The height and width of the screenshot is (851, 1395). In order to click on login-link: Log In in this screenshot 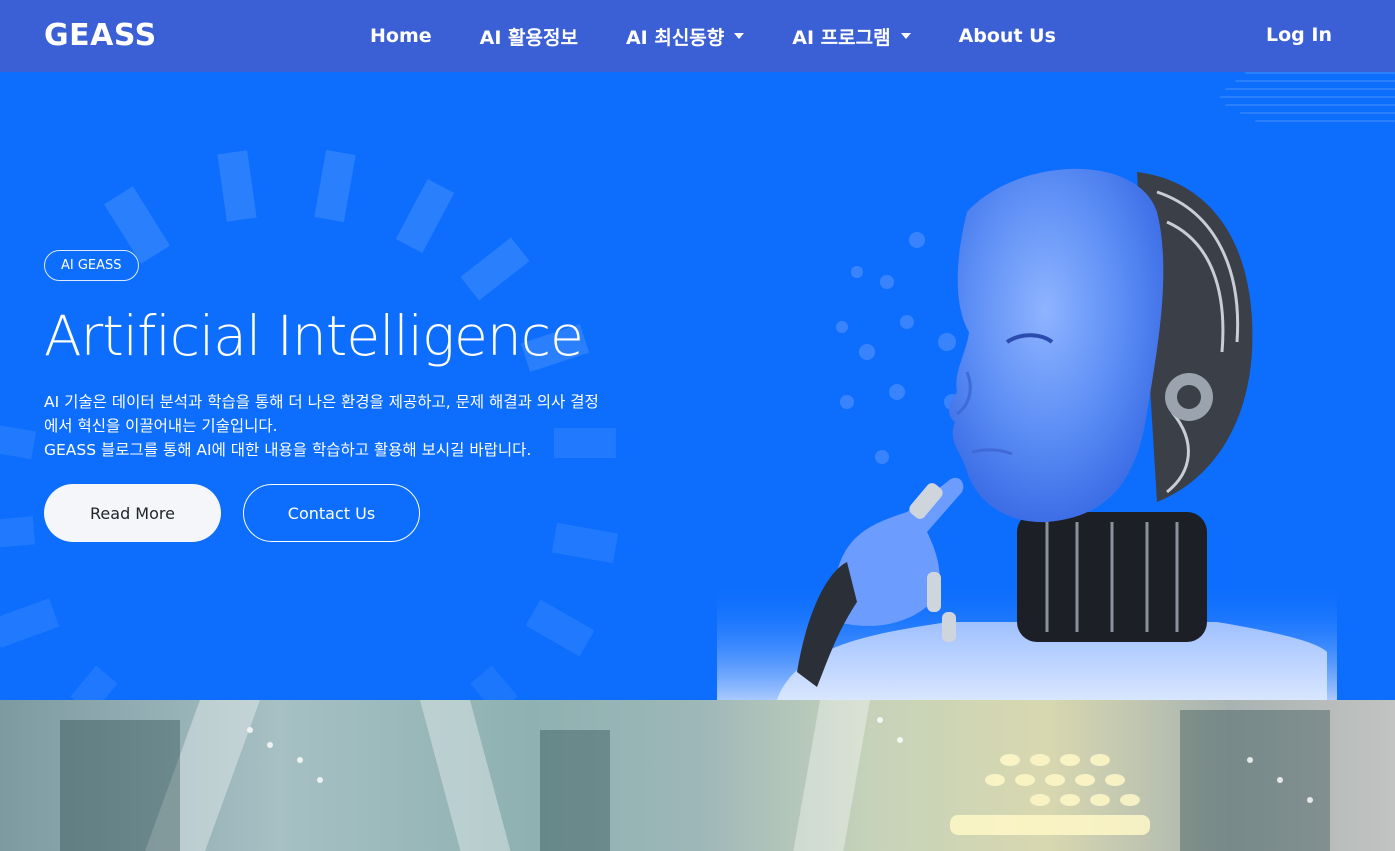, I will do `click(1299, 35)`.